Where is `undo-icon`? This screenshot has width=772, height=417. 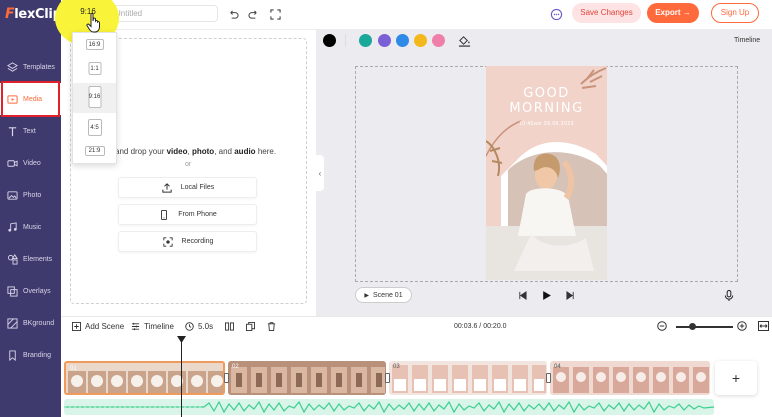 undo-icon is located at coordinates (233, 14).